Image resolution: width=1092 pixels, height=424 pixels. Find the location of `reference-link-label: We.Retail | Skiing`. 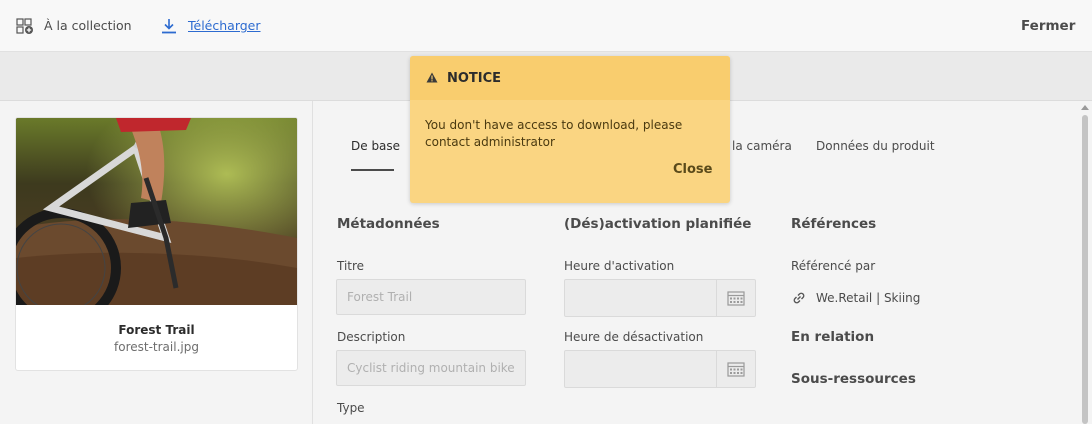

reference-link-label: We.Retail | Skiing is located at coordinates (868, 298).